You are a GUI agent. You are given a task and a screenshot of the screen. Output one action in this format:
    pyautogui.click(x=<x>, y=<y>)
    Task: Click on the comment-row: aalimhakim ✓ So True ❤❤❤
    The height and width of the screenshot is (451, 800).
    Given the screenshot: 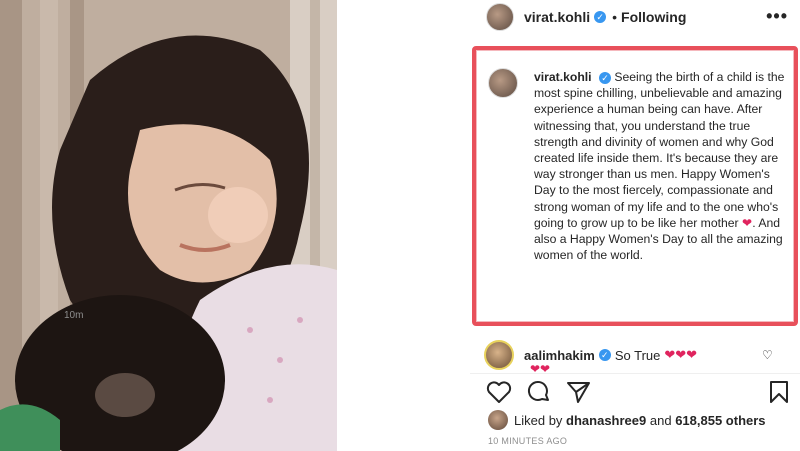 What is the action you would take?
    pyautogui.click(x=634, y=355)
    